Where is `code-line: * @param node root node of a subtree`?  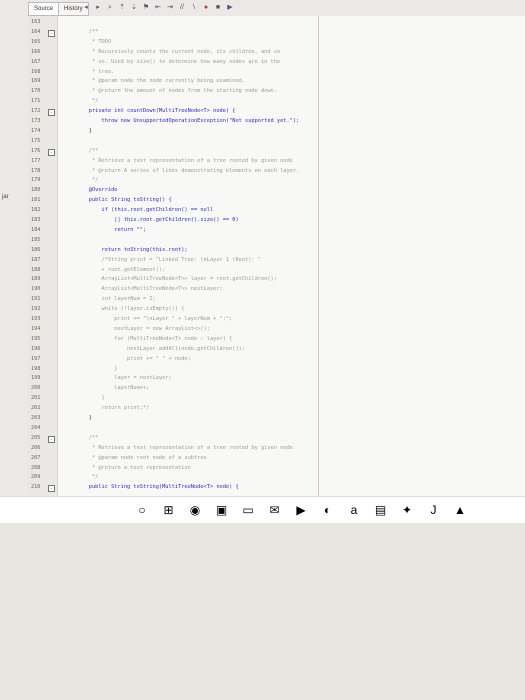
code-line: * @param node root node of a subtree is located at coordinates (141, 458).